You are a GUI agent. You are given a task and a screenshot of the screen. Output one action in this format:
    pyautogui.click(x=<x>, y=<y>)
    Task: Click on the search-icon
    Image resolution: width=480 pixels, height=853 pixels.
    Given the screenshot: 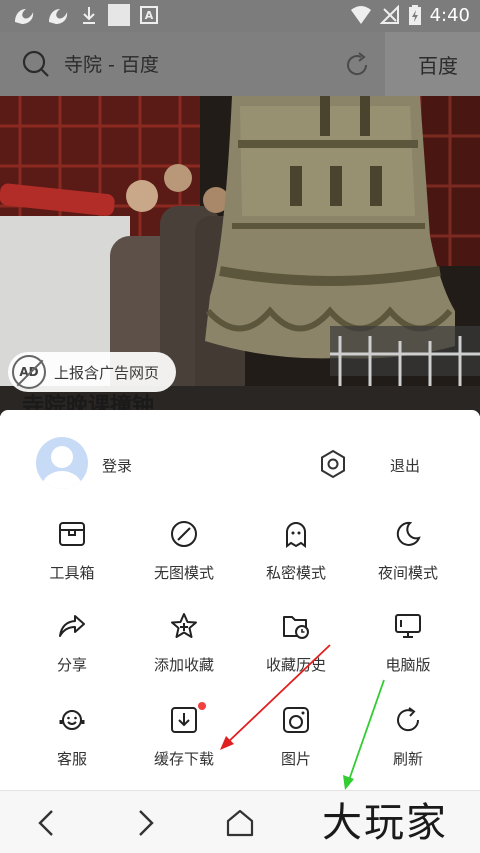 What is the action you would take?
    pyautogui.click(x=35, y=63)
    